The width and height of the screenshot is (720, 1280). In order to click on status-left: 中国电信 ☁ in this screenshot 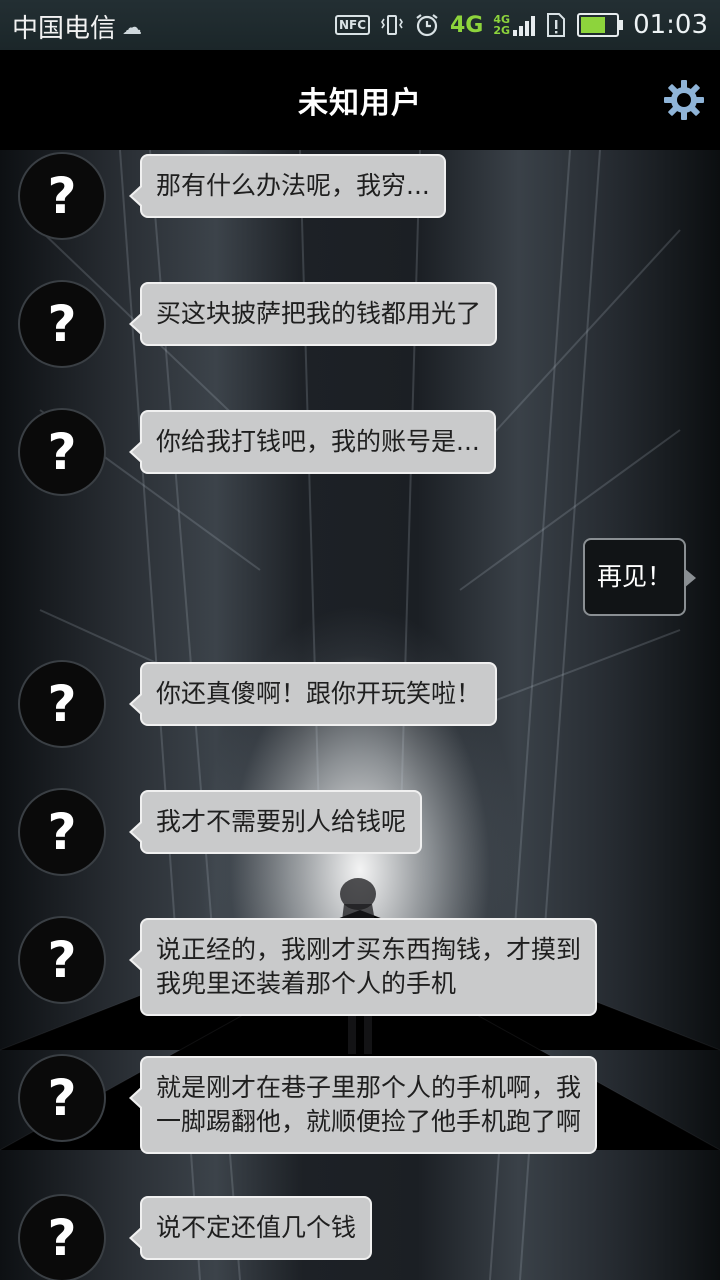, I will do `click(77, 26)`.